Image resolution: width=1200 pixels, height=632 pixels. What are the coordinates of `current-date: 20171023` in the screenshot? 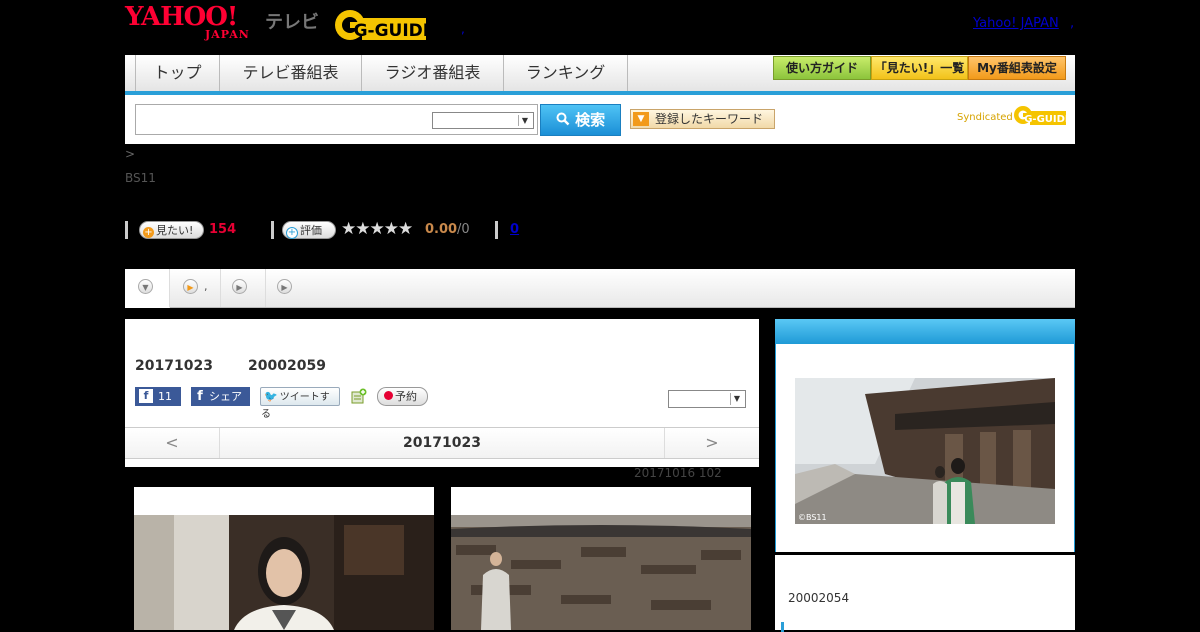 It's located at (442, 443).